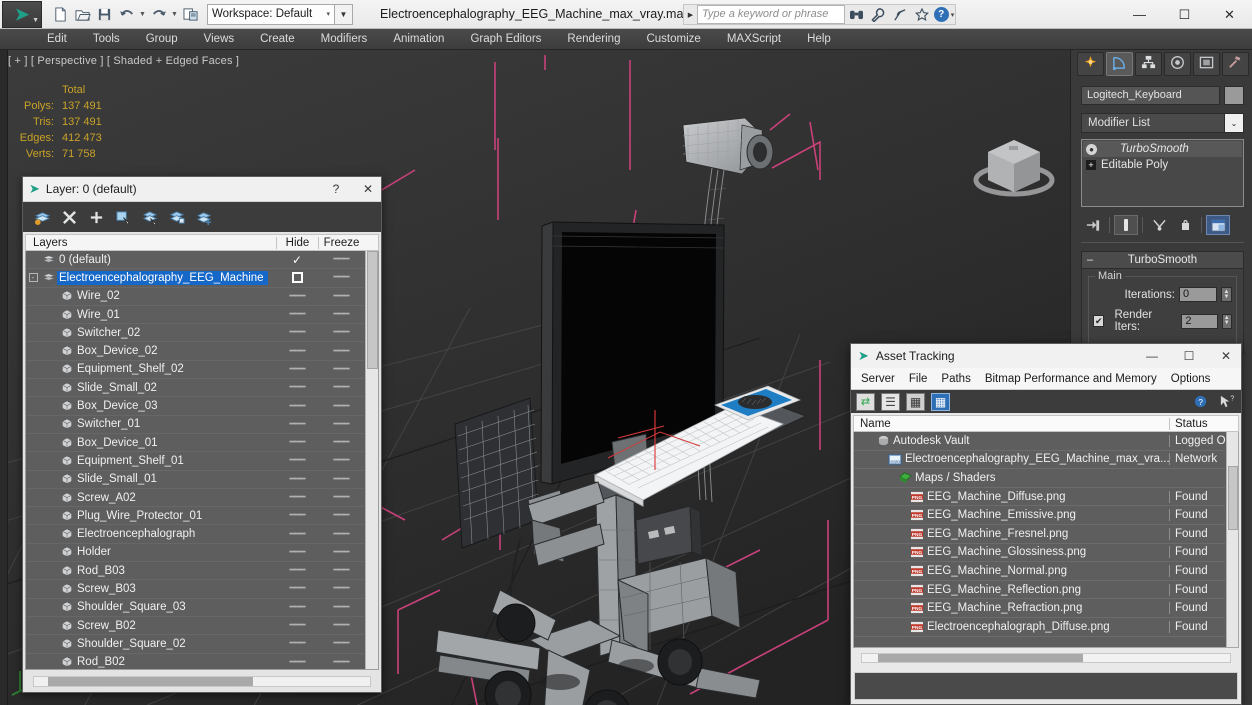  What do you see at coordinates (195, 260) in the screenshot?
I see `layer-row: 0 (default) ✓ ━━━` at bounding box center [195, 260].